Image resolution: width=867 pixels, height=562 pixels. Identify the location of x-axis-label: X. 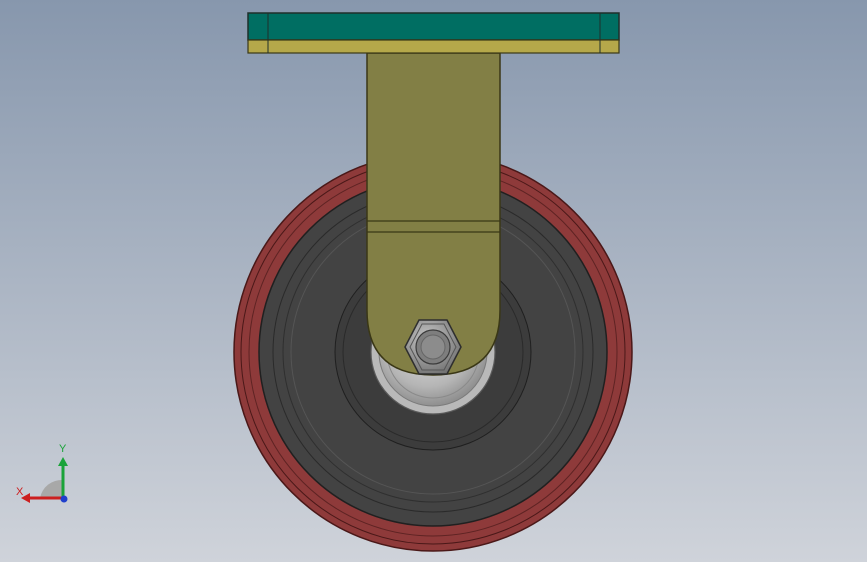
(20, 492).